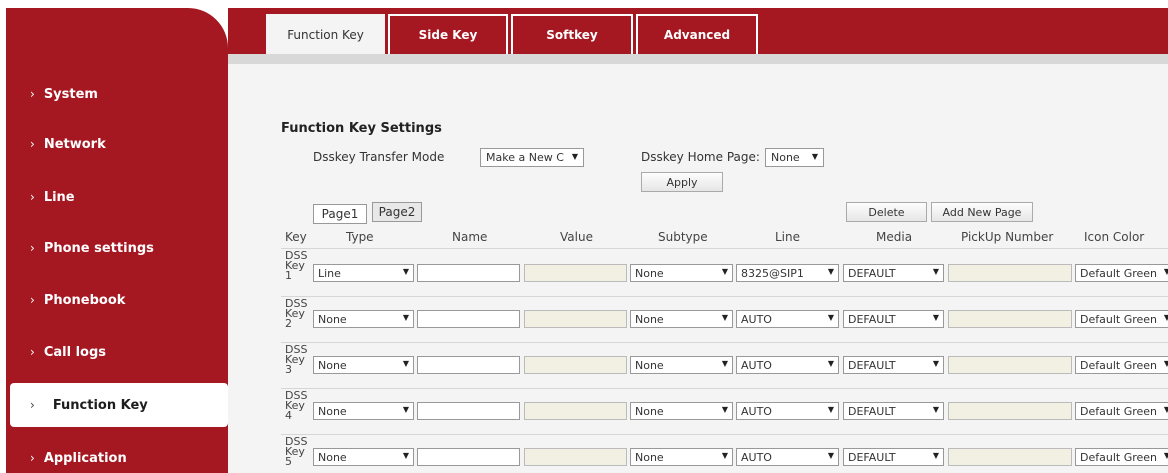 This screenshot has height=473, width=1168. I want to click on icon-color-value: Default Green, so click(1118, 411).